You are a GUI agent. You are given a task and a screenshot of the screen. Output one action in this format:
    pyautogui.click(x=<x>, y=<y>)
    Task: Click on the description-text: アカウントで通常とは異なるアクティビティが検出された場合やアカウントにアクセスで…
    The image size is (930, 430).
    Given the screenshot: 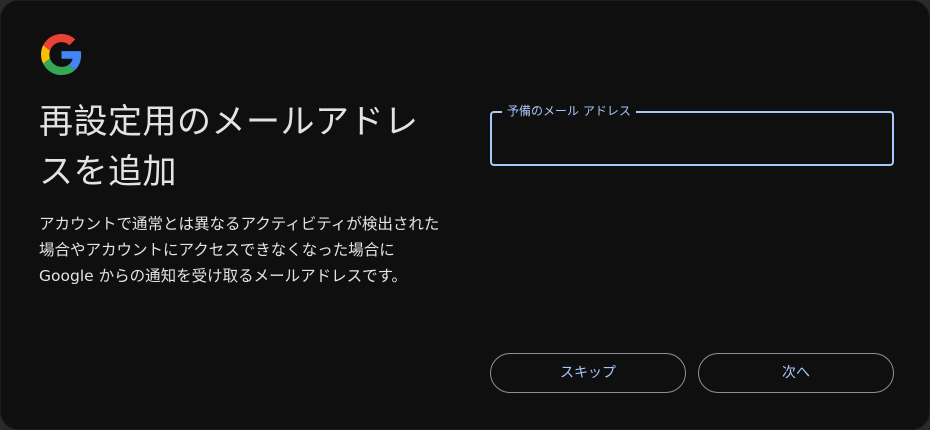 What is the action you would take?
    pyautogui.click(x=239, y=250)
    